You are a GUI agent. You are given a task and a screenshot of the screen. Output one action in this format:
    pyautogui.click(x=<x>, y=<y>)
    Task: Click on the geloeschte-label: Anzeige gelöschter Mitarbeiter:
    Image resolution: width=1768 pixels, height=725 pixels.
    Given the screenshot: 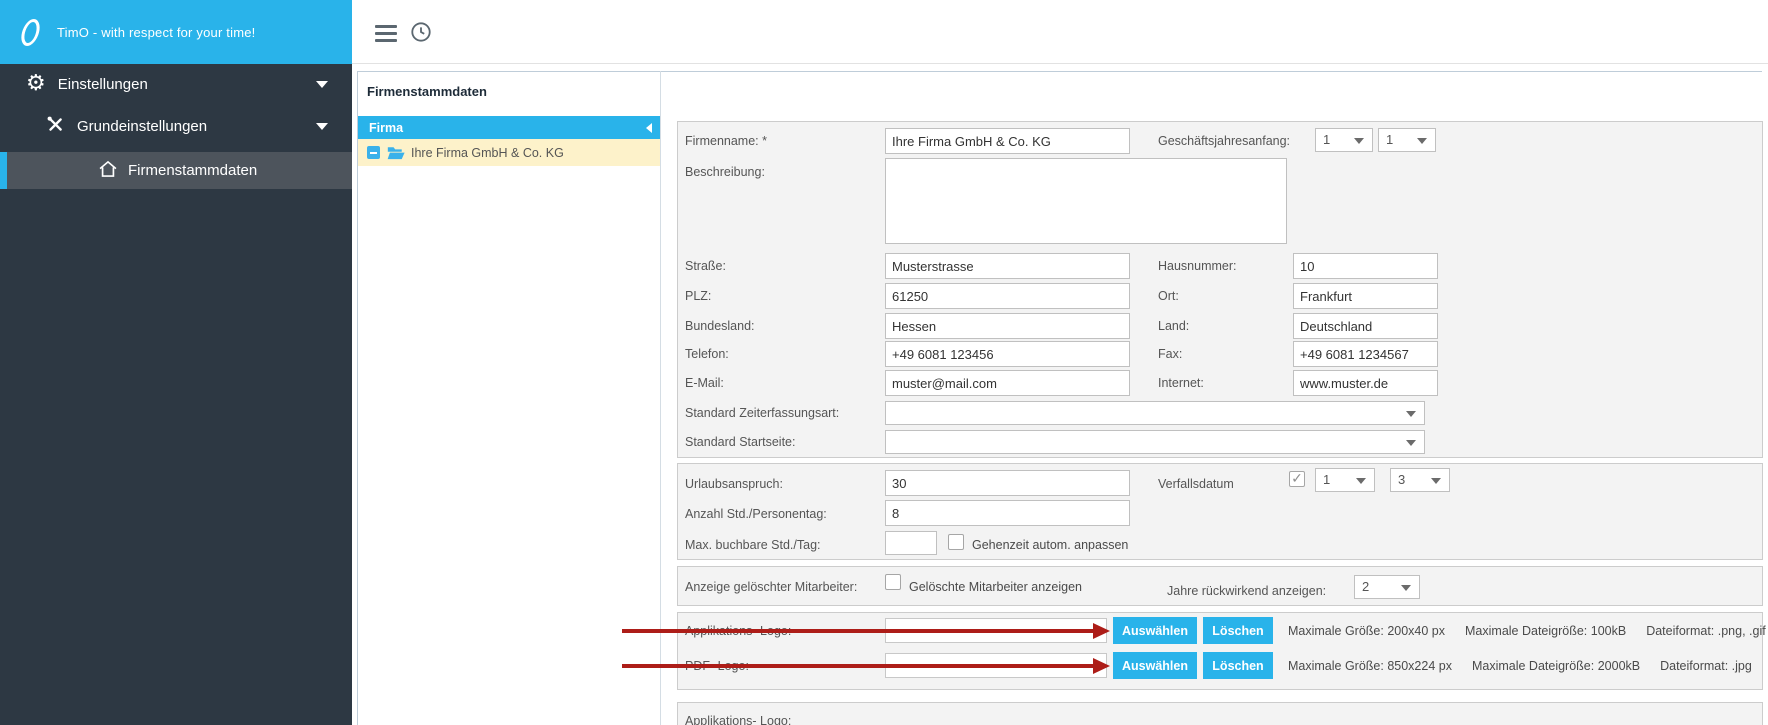 What is the action you would take?
    pyautogui.click(x=771, y=587)
    